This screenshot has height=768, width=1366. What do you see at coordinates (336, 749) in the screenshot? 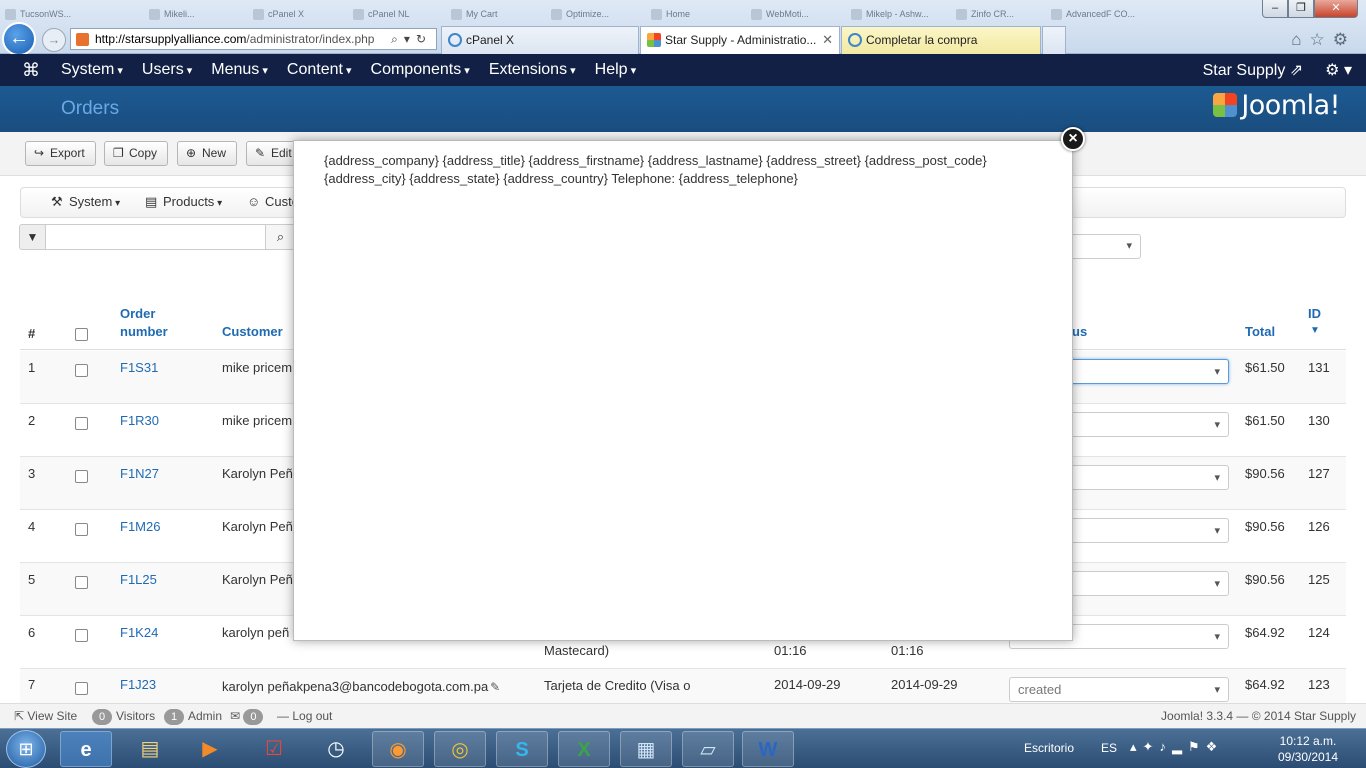
I see `clock-app-icon: ◷` at bounding box center [336, 749].